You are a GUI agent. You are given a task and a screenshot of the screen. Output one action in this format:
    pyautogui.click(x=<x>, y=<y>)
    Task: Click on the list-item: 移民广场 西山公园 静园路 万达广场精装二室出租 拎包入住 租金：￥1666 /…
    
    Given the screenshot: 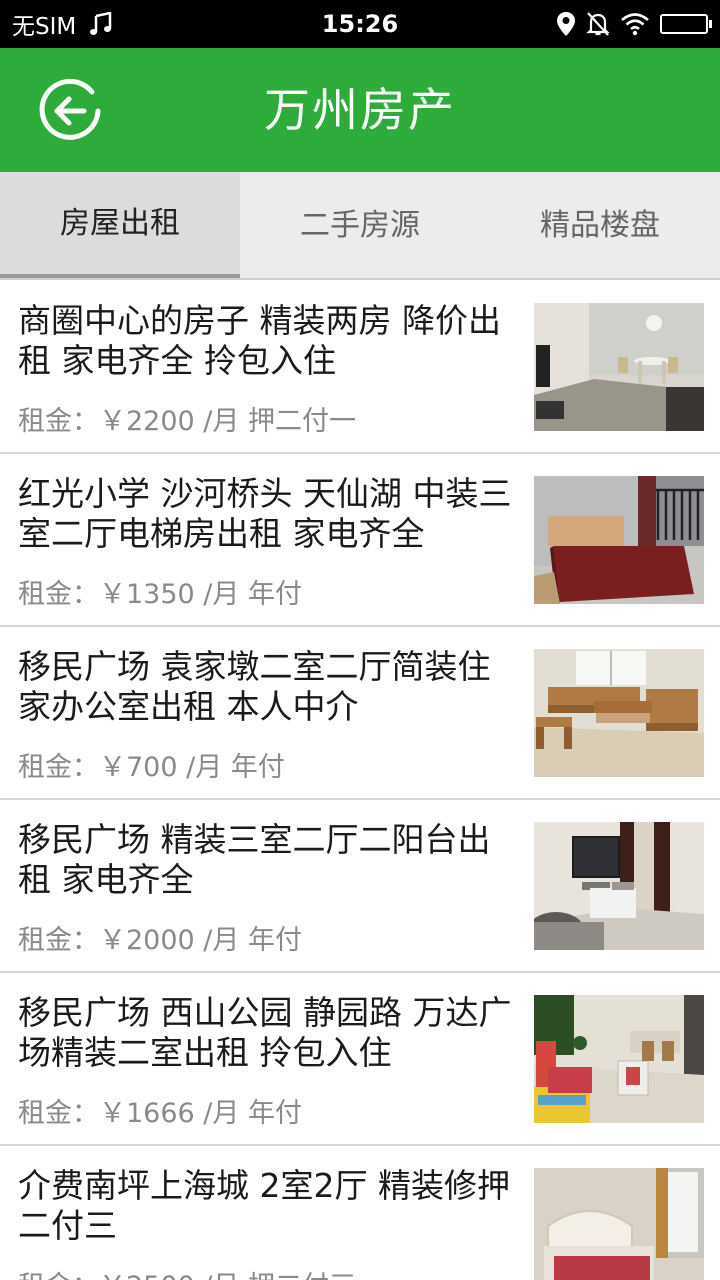 What is the action you would take?
    pyautogui.click(x=360, y=1059)
    